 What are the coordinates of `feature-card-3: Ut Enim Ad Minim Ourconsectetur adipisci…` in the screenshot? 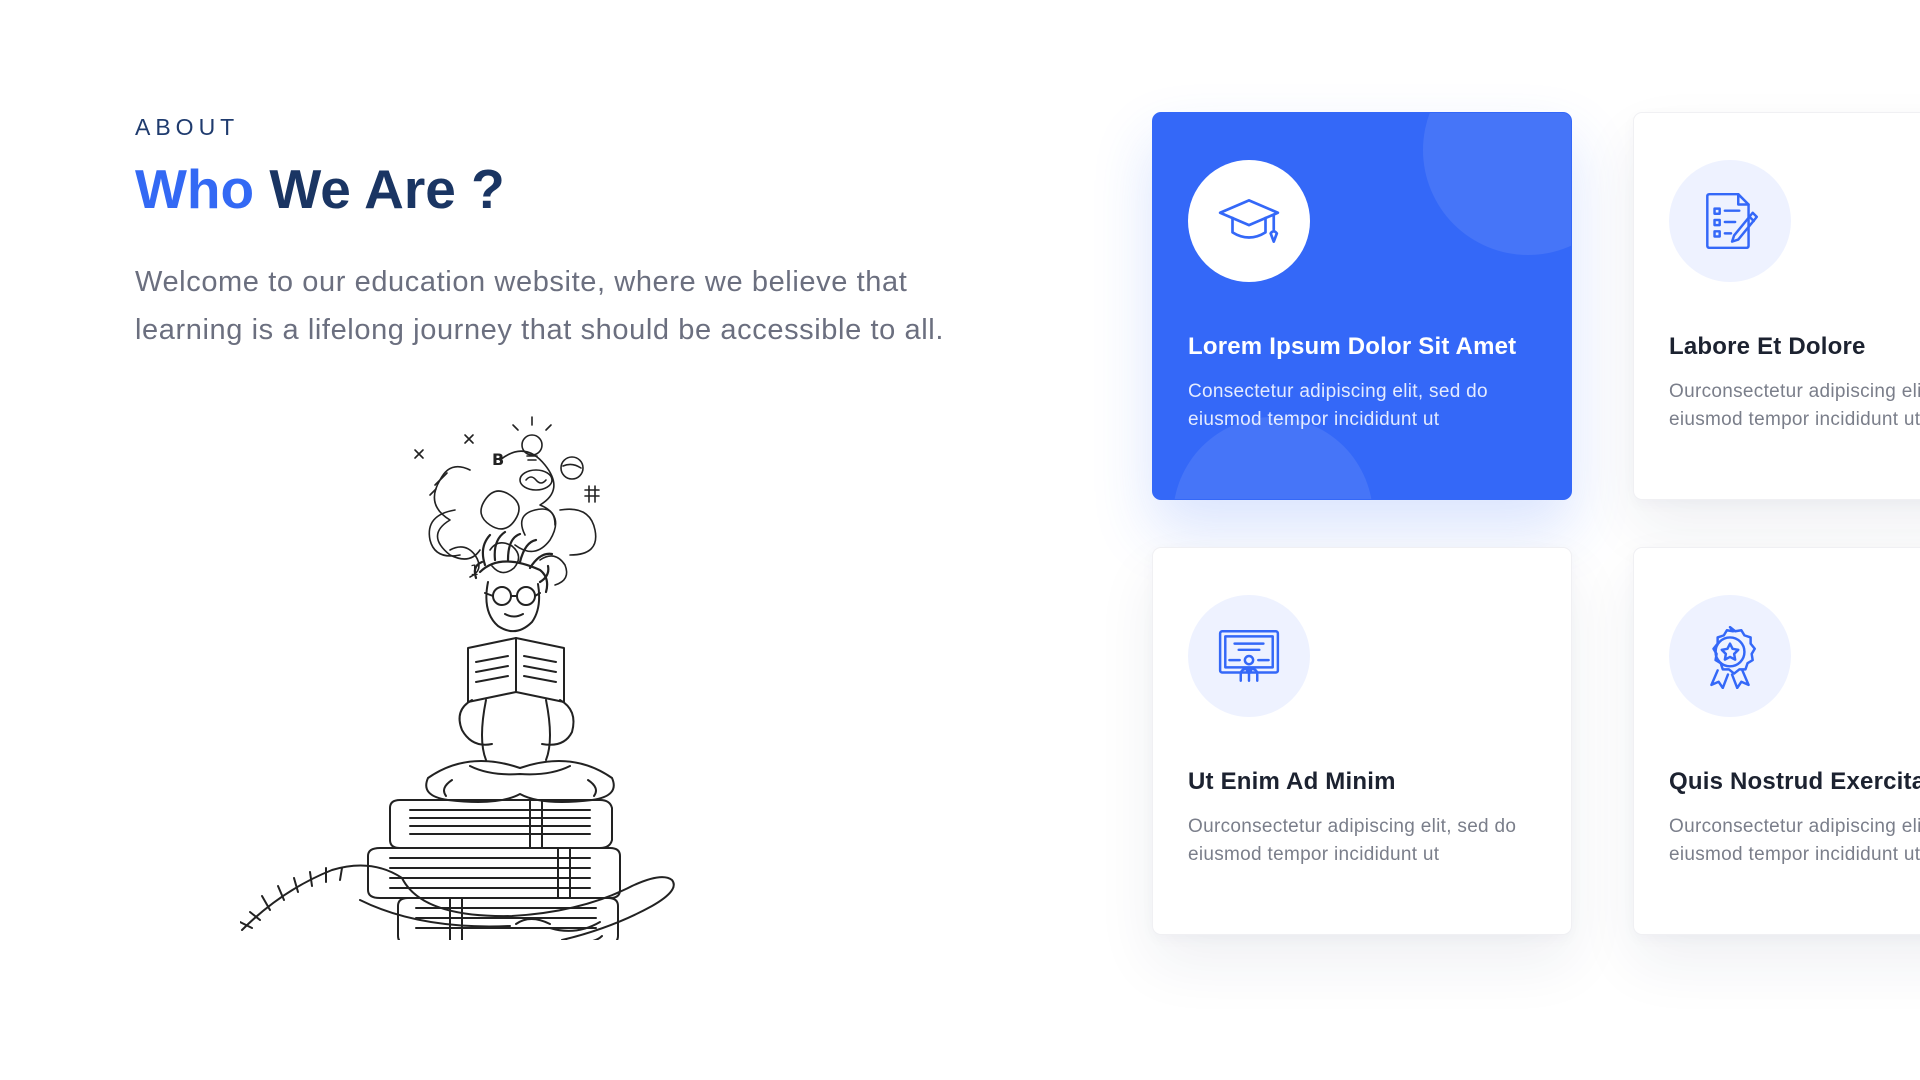 It's located at (1362, 741).